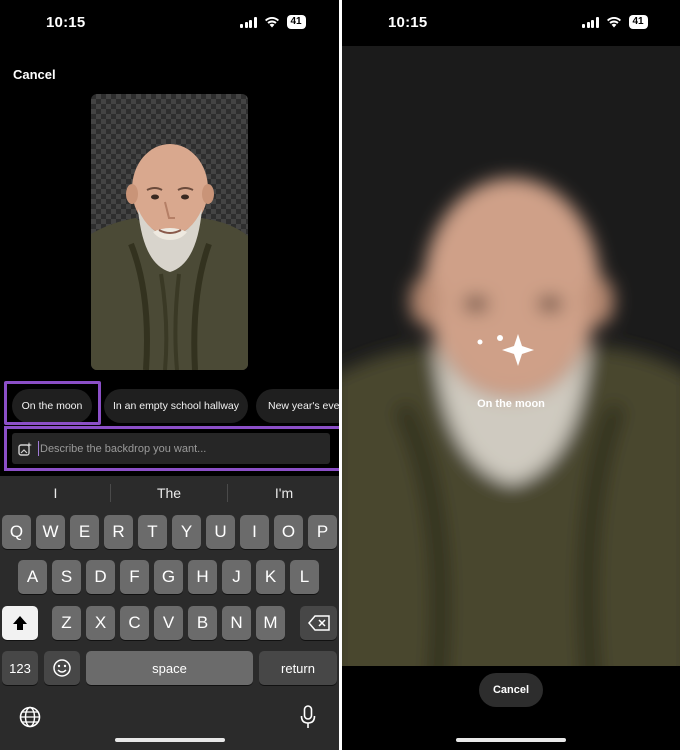 Image resolution: width=680 pixels, height=750 pixels. I want to click on subject-photo, so click(169, 257).